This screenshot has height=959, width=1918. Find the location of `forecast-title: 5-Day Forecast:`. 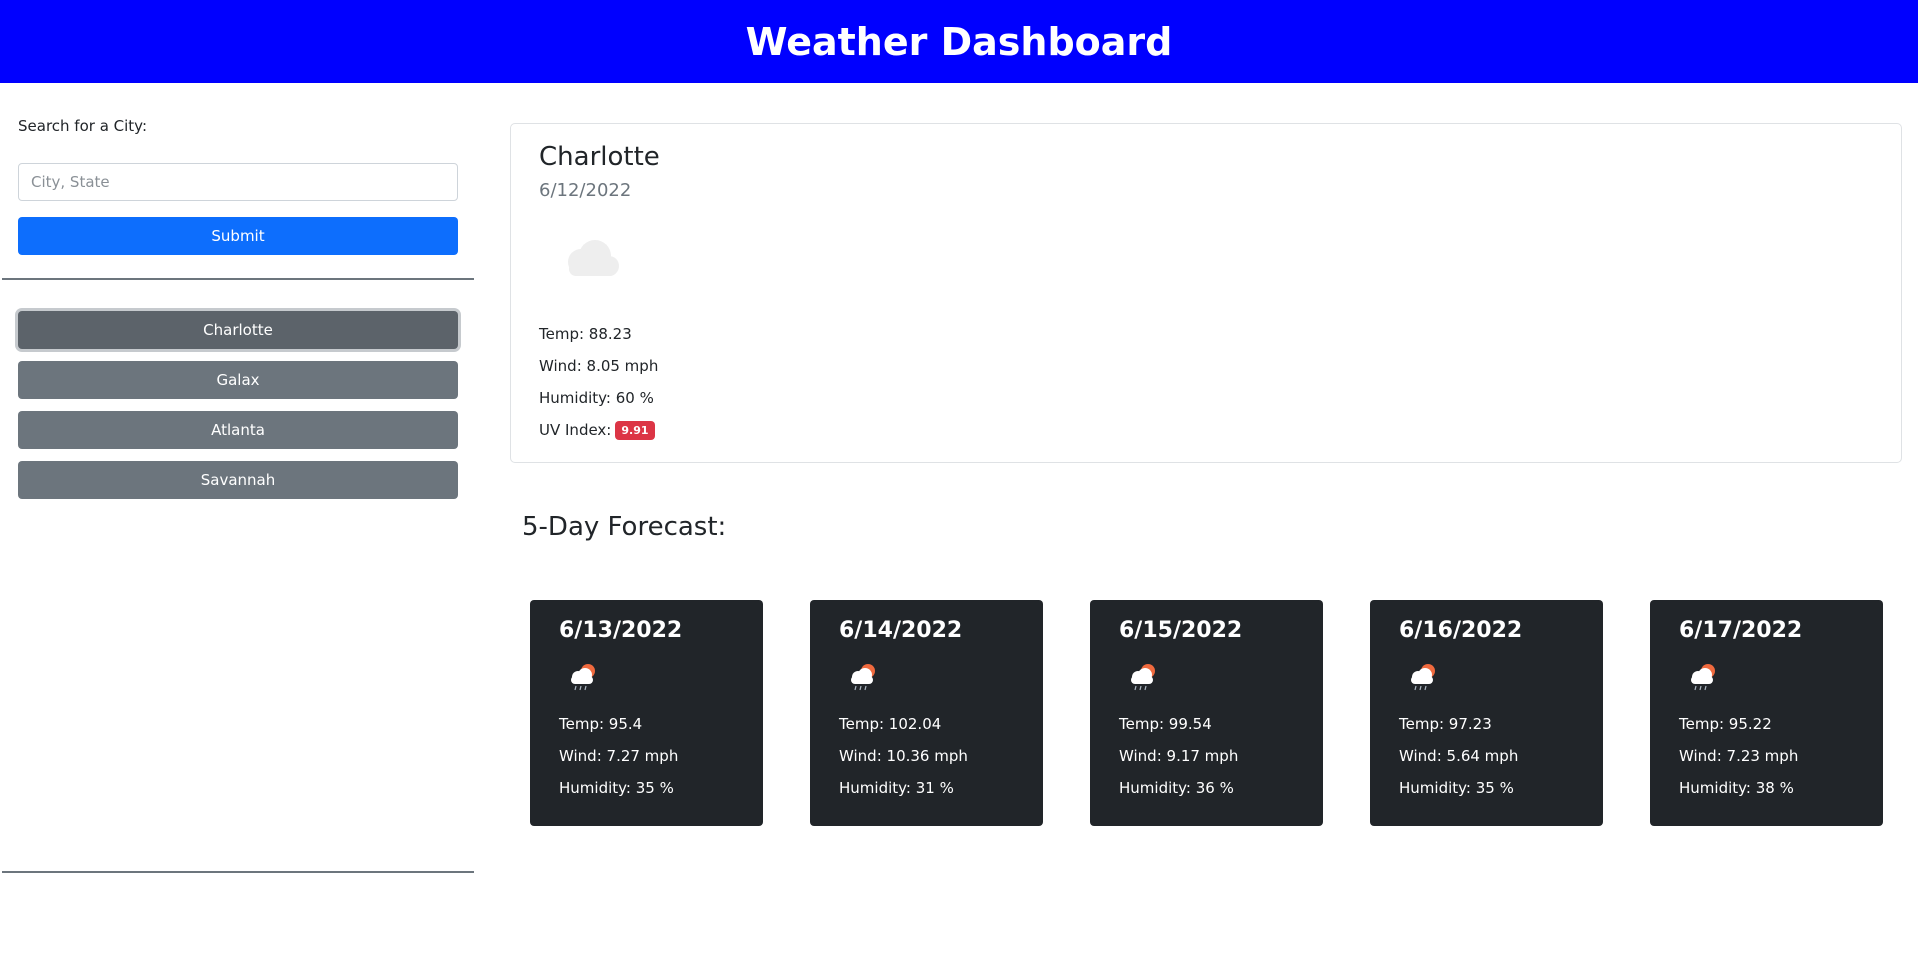

forecast-title: 5-Day Forecast: is located at coordinates (624, 527).